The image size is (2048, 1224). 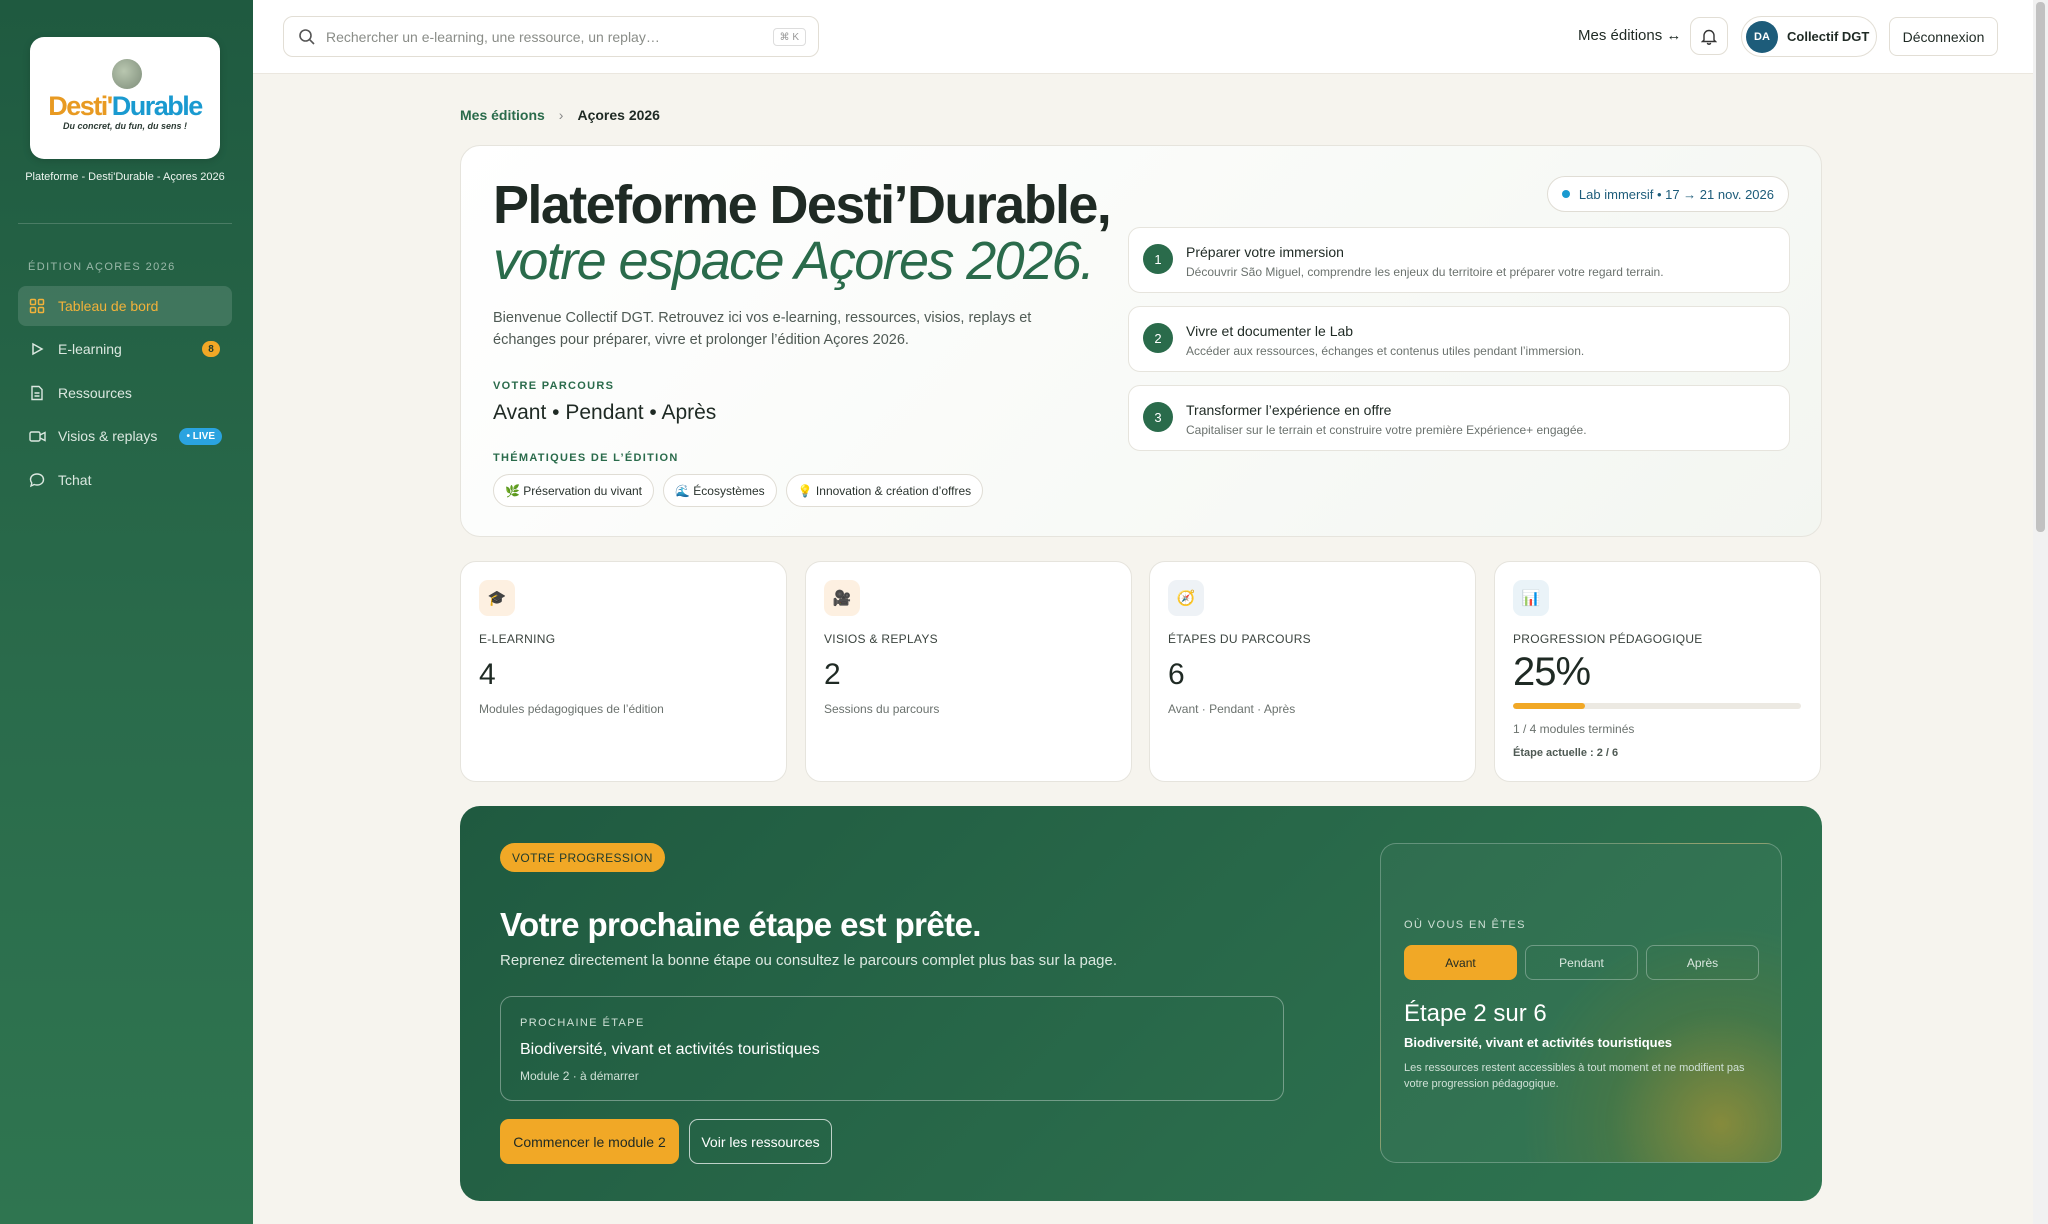 What do you see at coordinates (884, 490) in the screenshot?
I see `theme-tag: 💡 Innovation & création d’offres` at bounding box center [884, 490].